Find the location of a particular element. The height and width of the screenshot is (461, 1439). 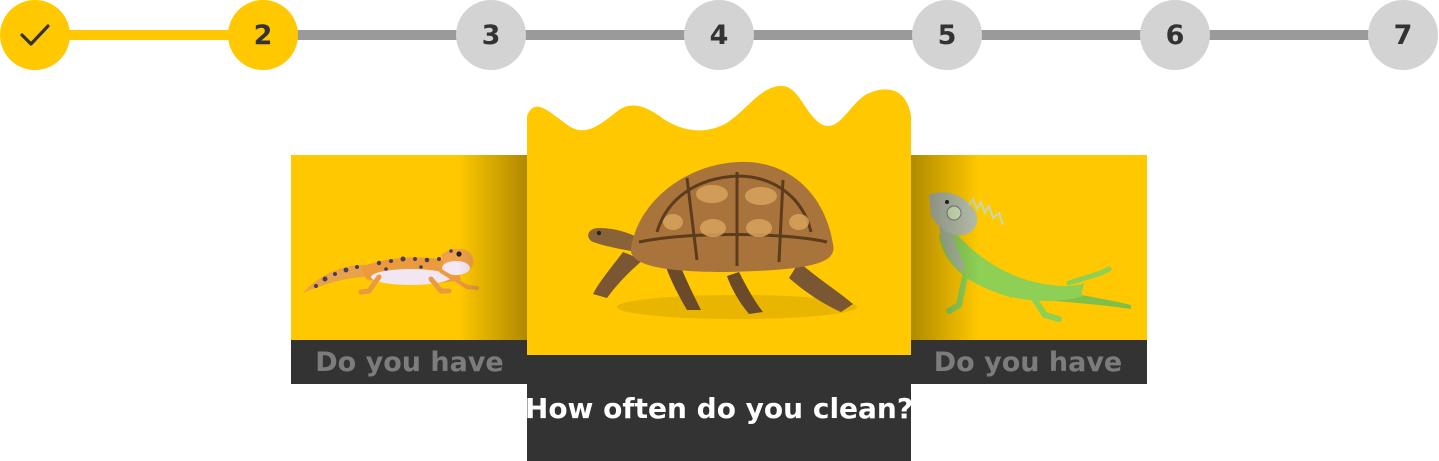

next-question-card: Do you have is located at coordinates (1028, 269).